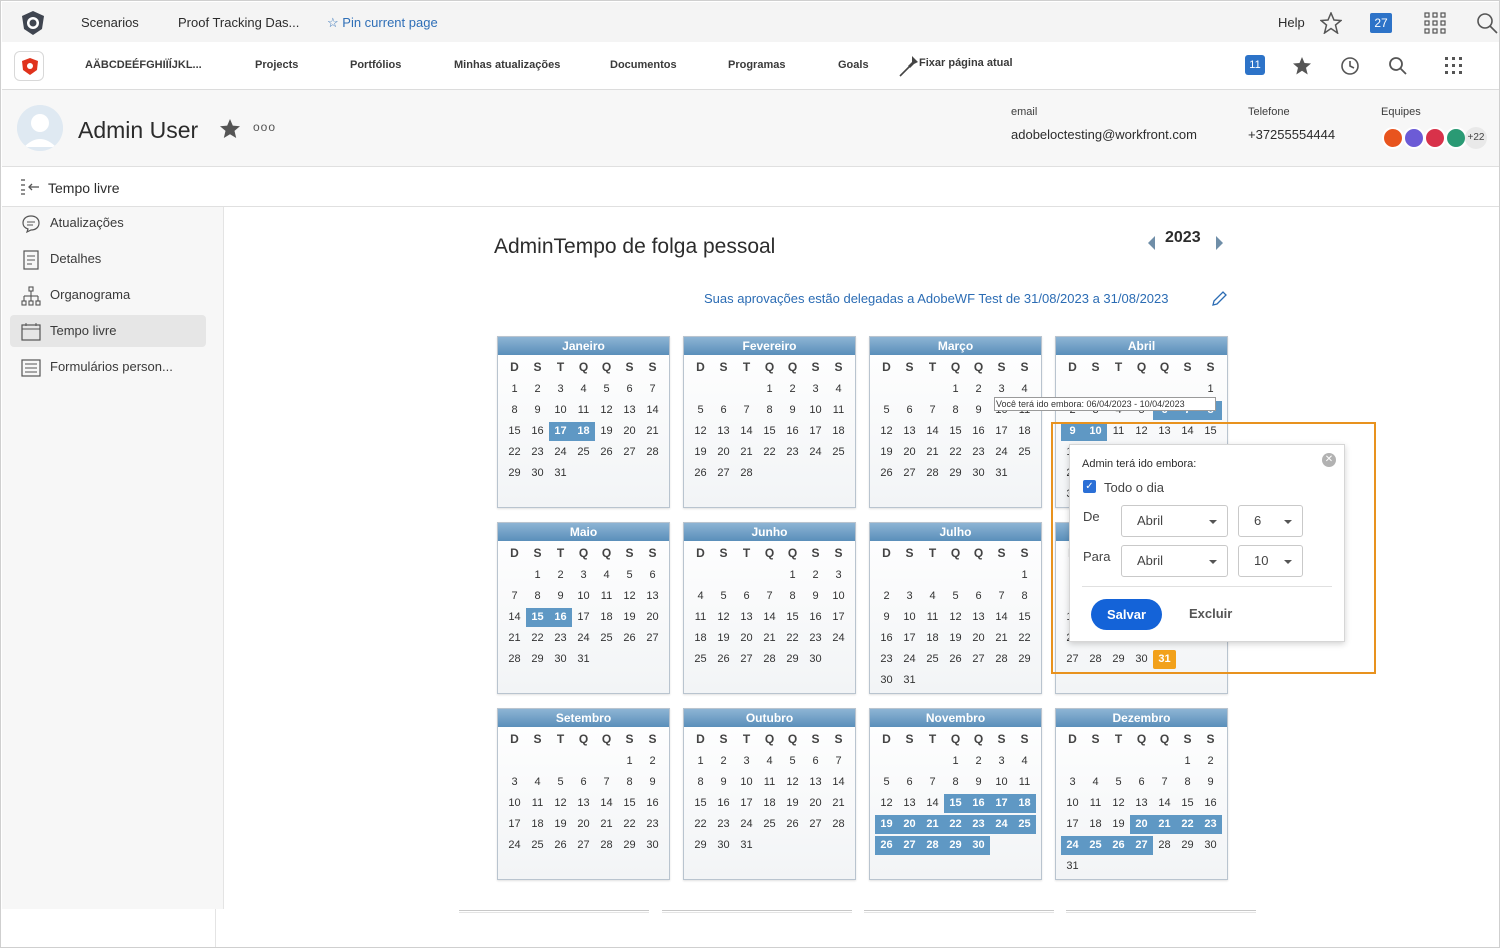 The image size is (1500, 948). What do you see at coordinates (1329, 460) in the screenshot?
I see `close-icon: ✕` at bounding box center [1329, 460].